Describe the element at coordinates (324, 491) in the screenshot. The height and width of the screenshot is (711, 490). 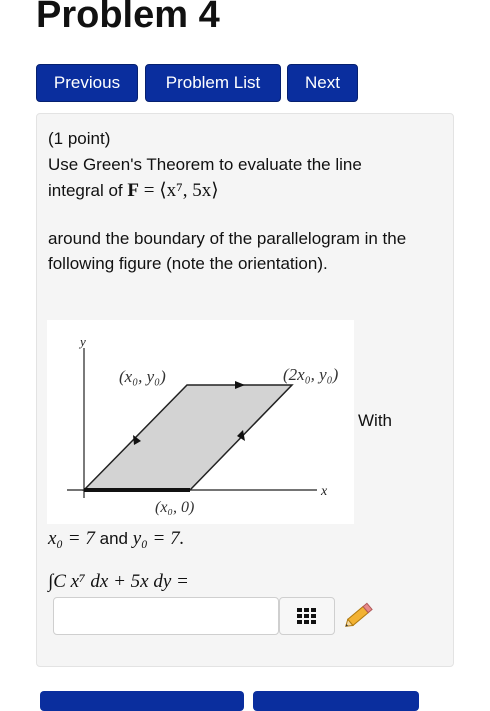
I see `x-axis-label: x` at that location.